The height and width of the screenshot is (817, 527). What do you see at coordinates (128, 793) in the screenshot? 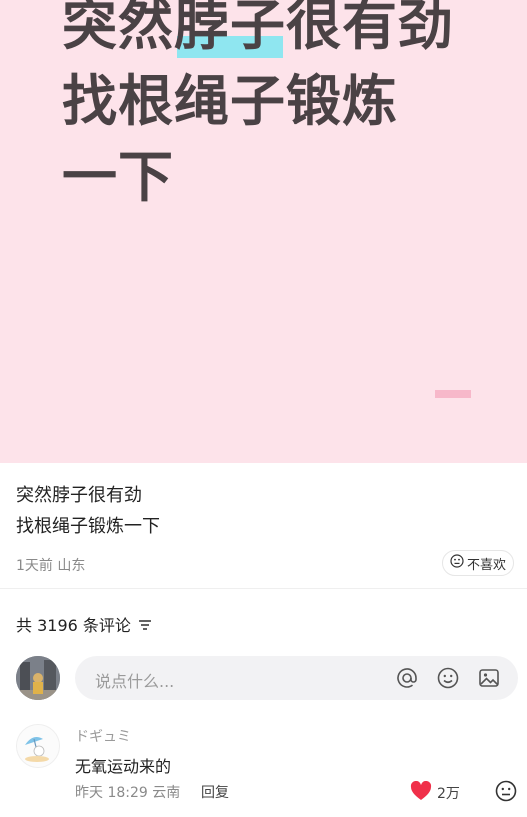
I see `comment-time-location: 昨天 18:29 云南` at bounding box center [128, 793].